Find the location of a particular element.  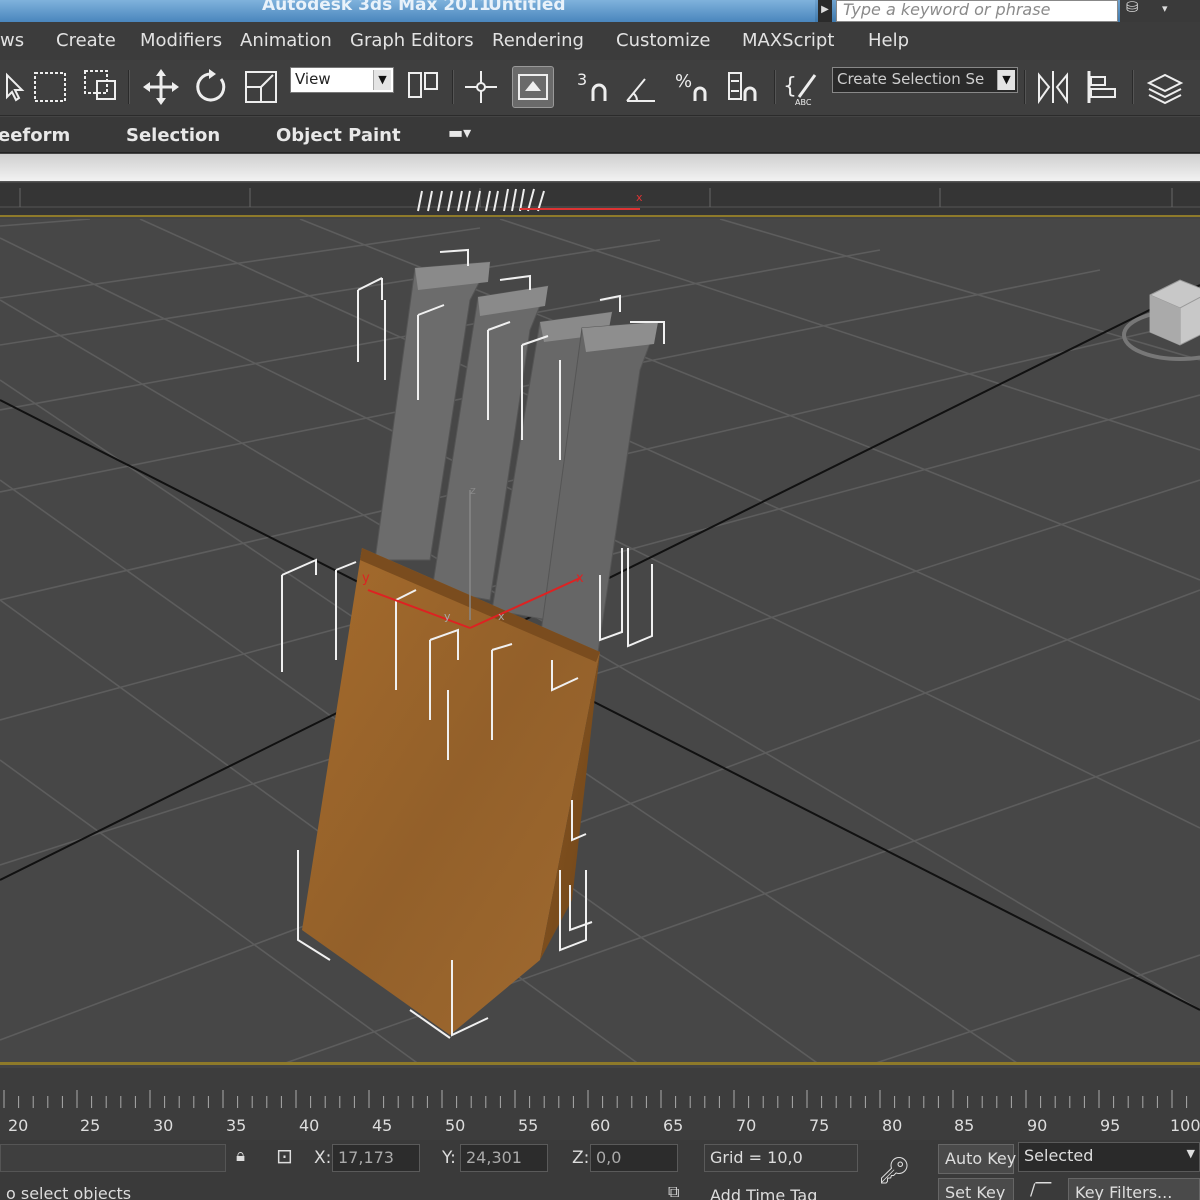

add-time-tag-button: Add Time Tag is located at coordinates (763, 1193).